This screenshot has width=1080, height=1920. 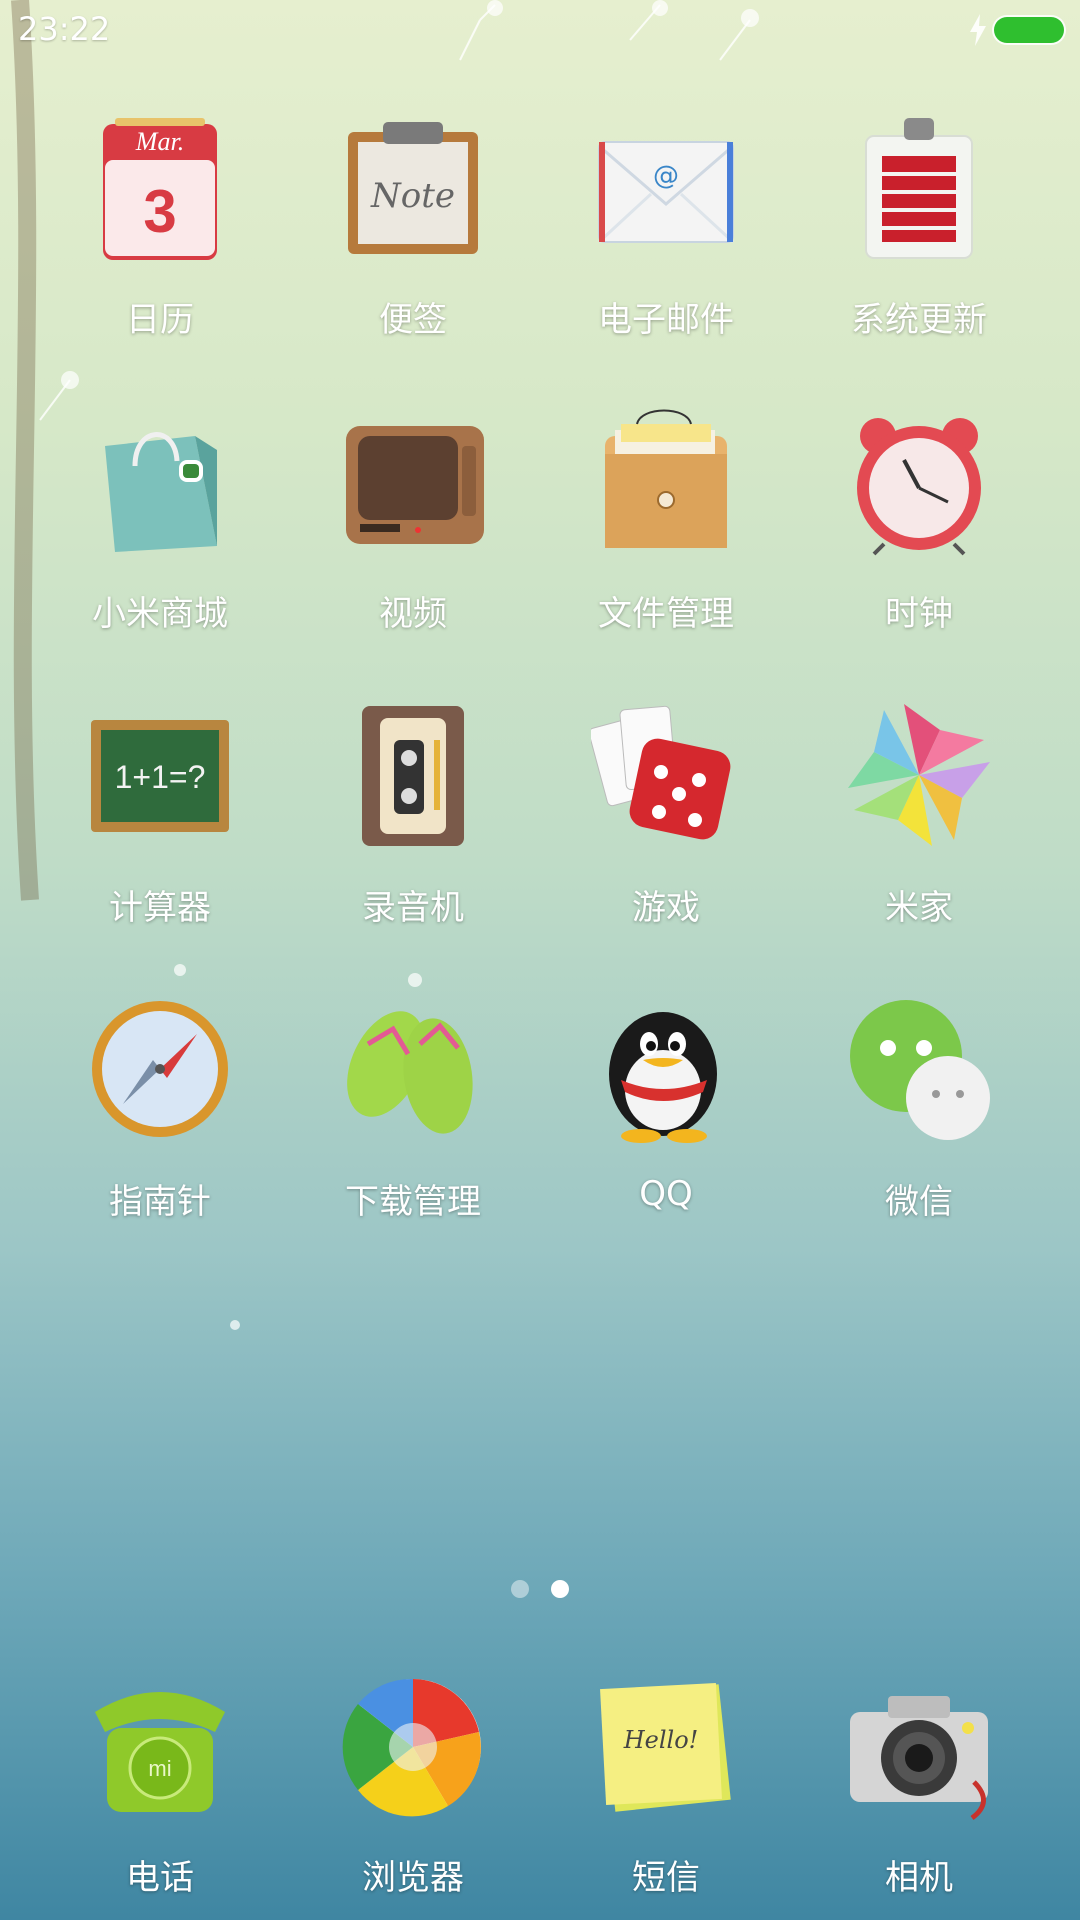 I want to click on chalkboard-text: 1+1=?, so click(x=160, y=777).